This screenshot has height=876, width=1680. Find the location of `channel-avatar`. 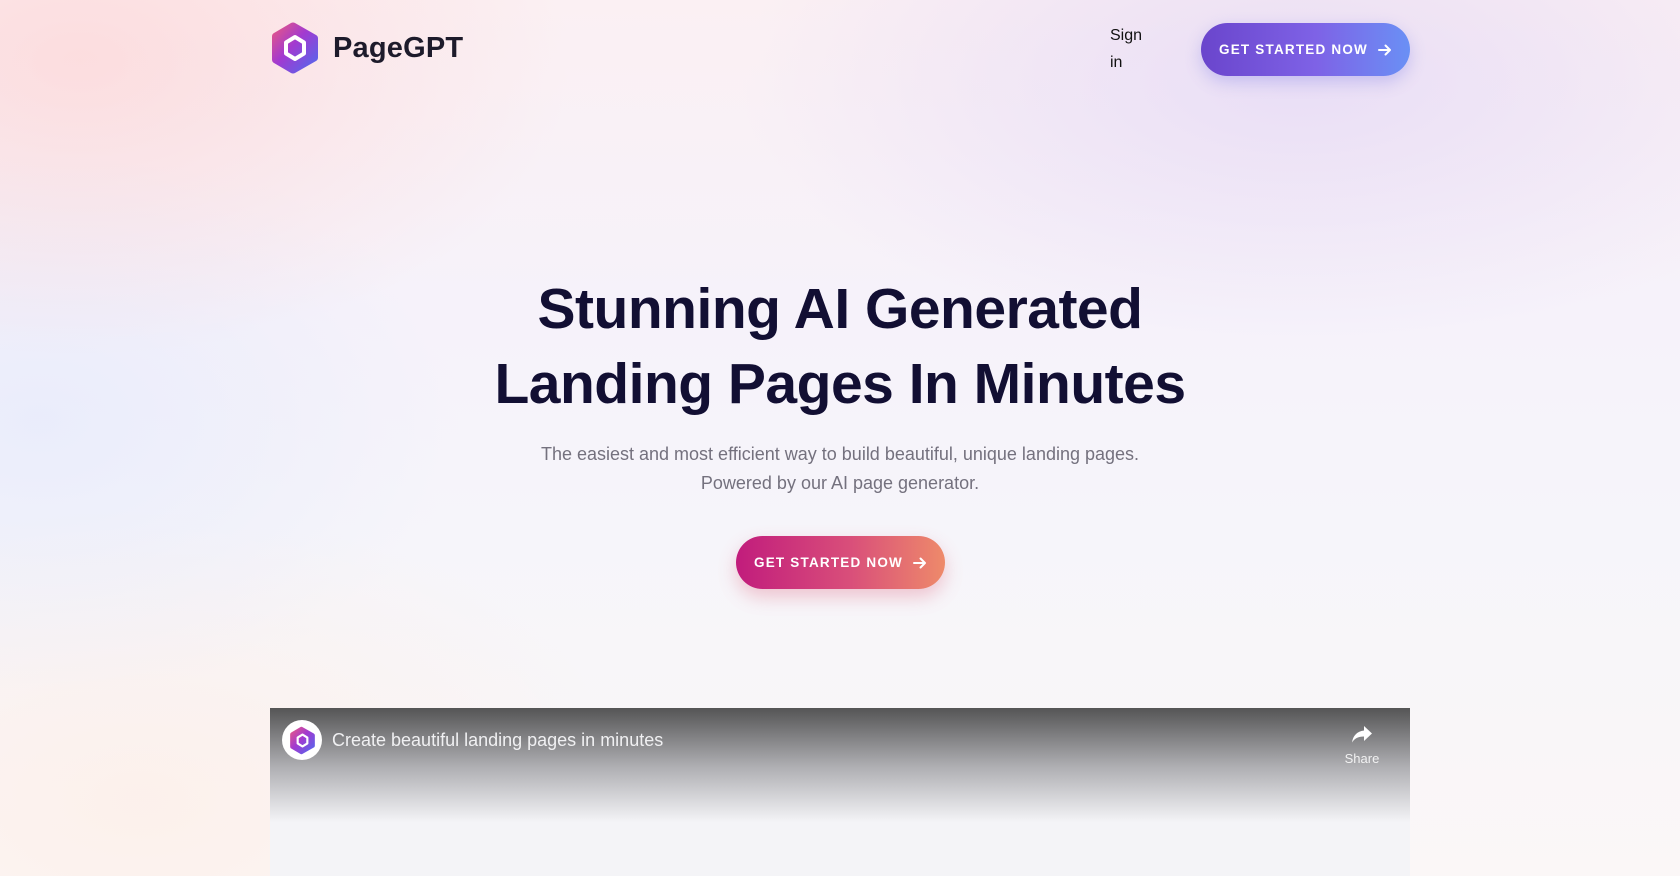

channel-avatar is located at coordinates (302, 740).